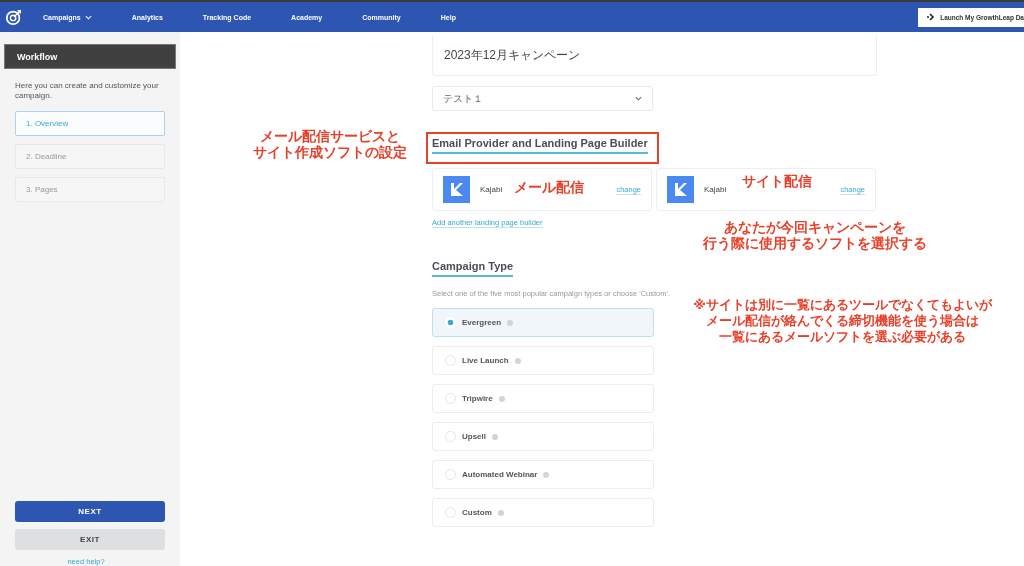  I want to click on next-button: NEXT, so click(90, 511).